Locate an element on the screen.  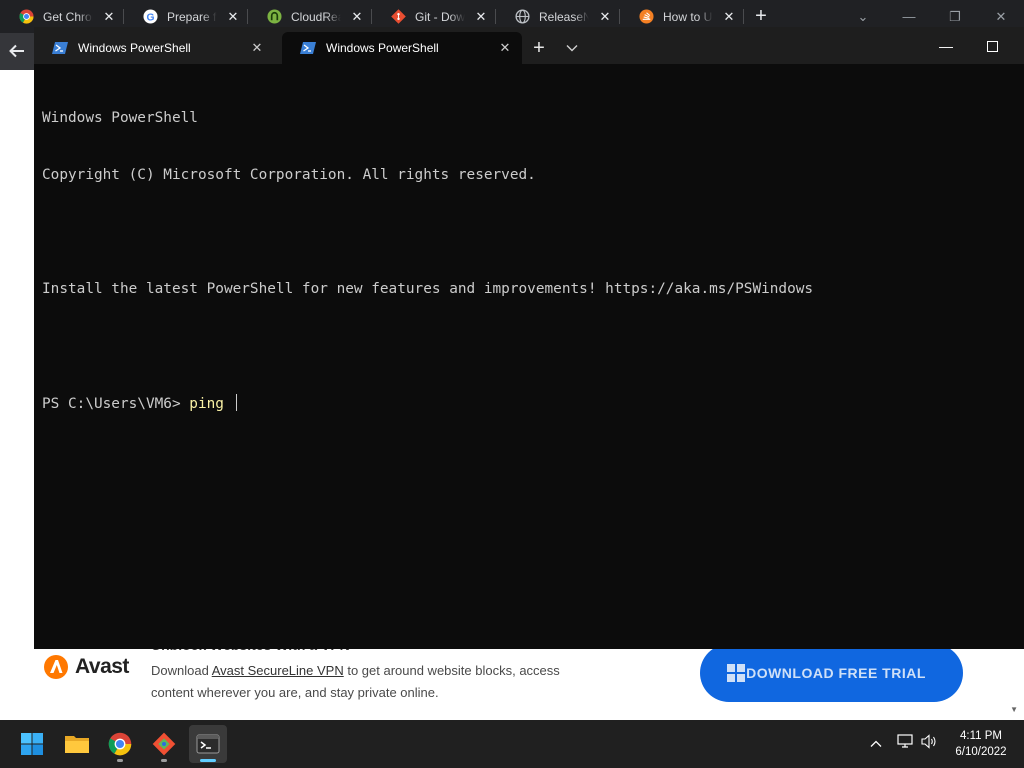
download-button-label: DOWNLOAD FREE TRIAL is located at coordinates (836, 672).